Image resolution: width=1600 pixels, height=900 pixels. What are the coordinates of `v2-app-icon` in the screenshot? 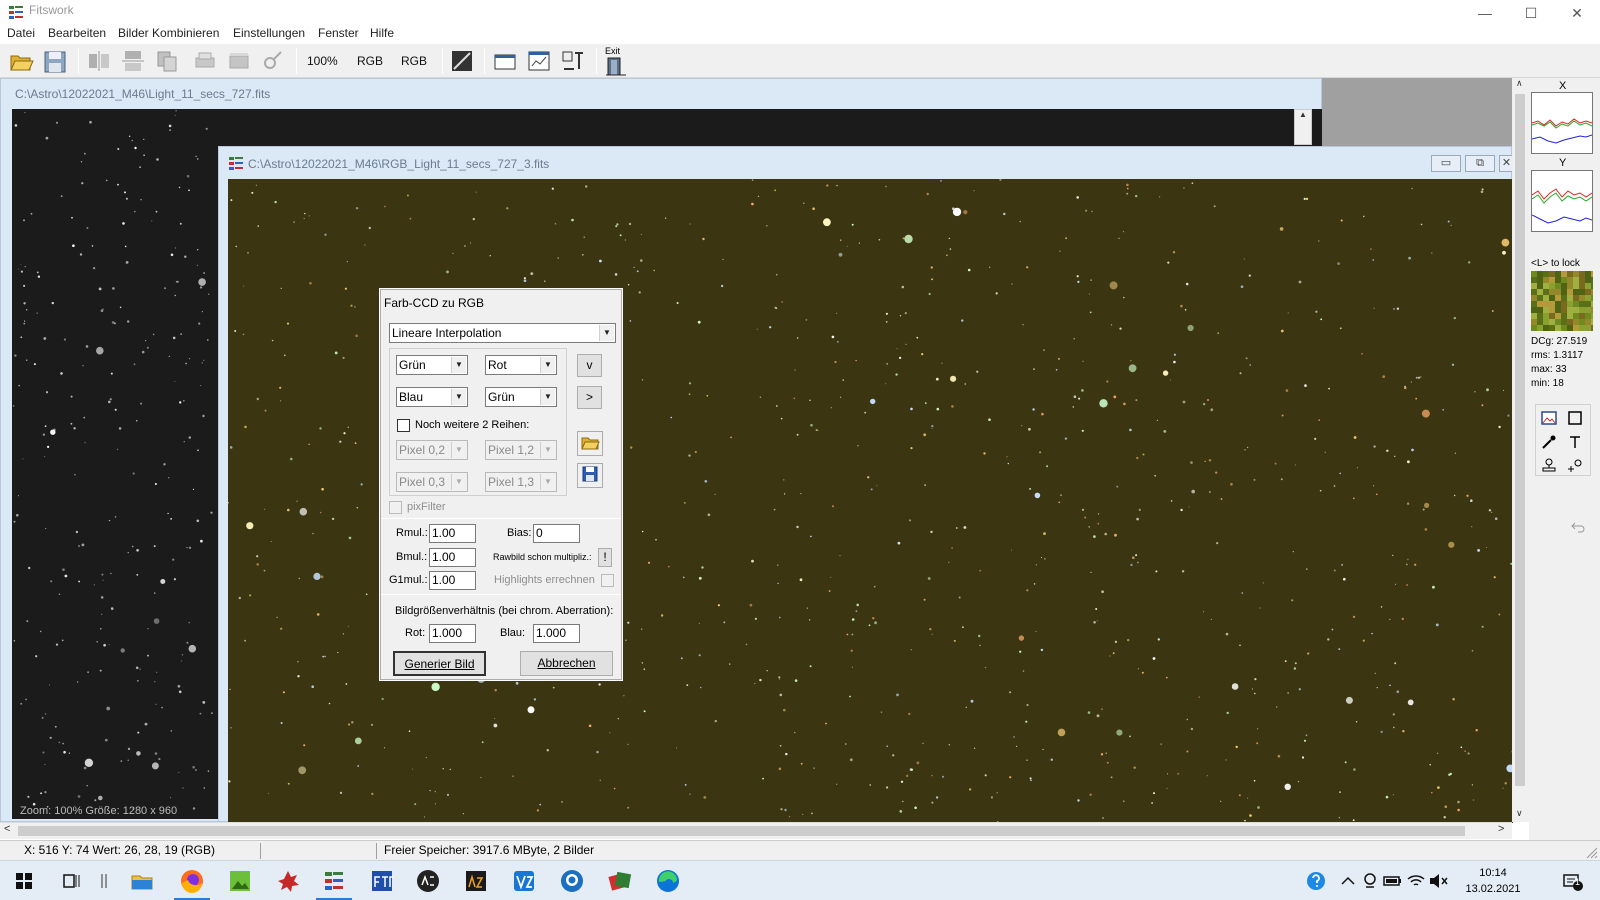 It's located at (524, 881).